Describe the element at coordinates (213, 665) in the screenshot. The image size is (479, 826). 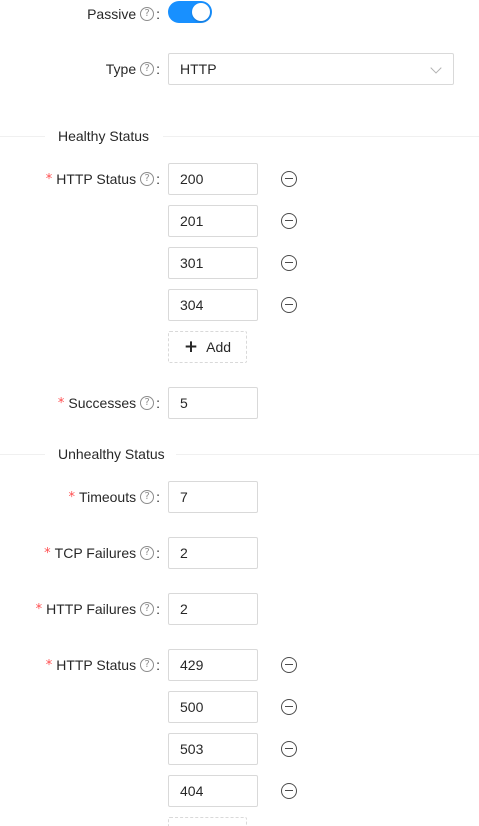
I see `unhealthy-status-input: 429` at that location.